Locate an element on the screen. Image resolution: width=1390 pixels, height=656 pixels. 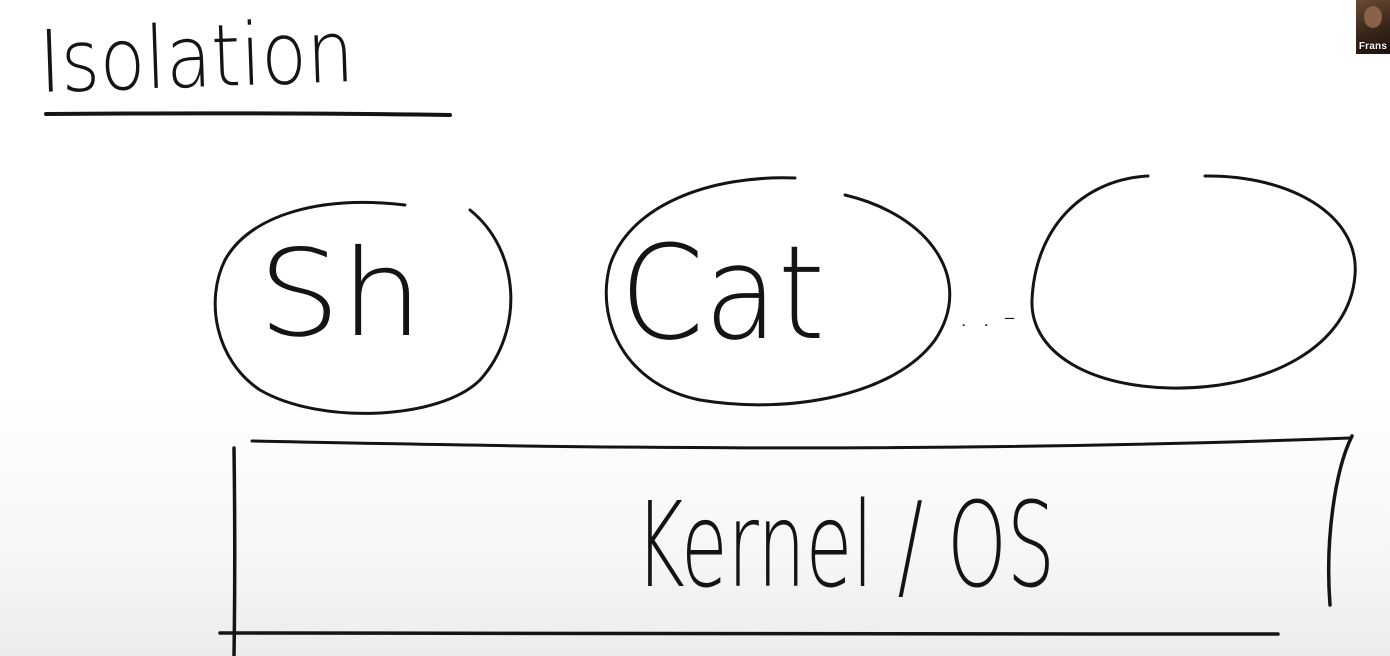
process-cat: Cat is located at coordinates (778, 291).